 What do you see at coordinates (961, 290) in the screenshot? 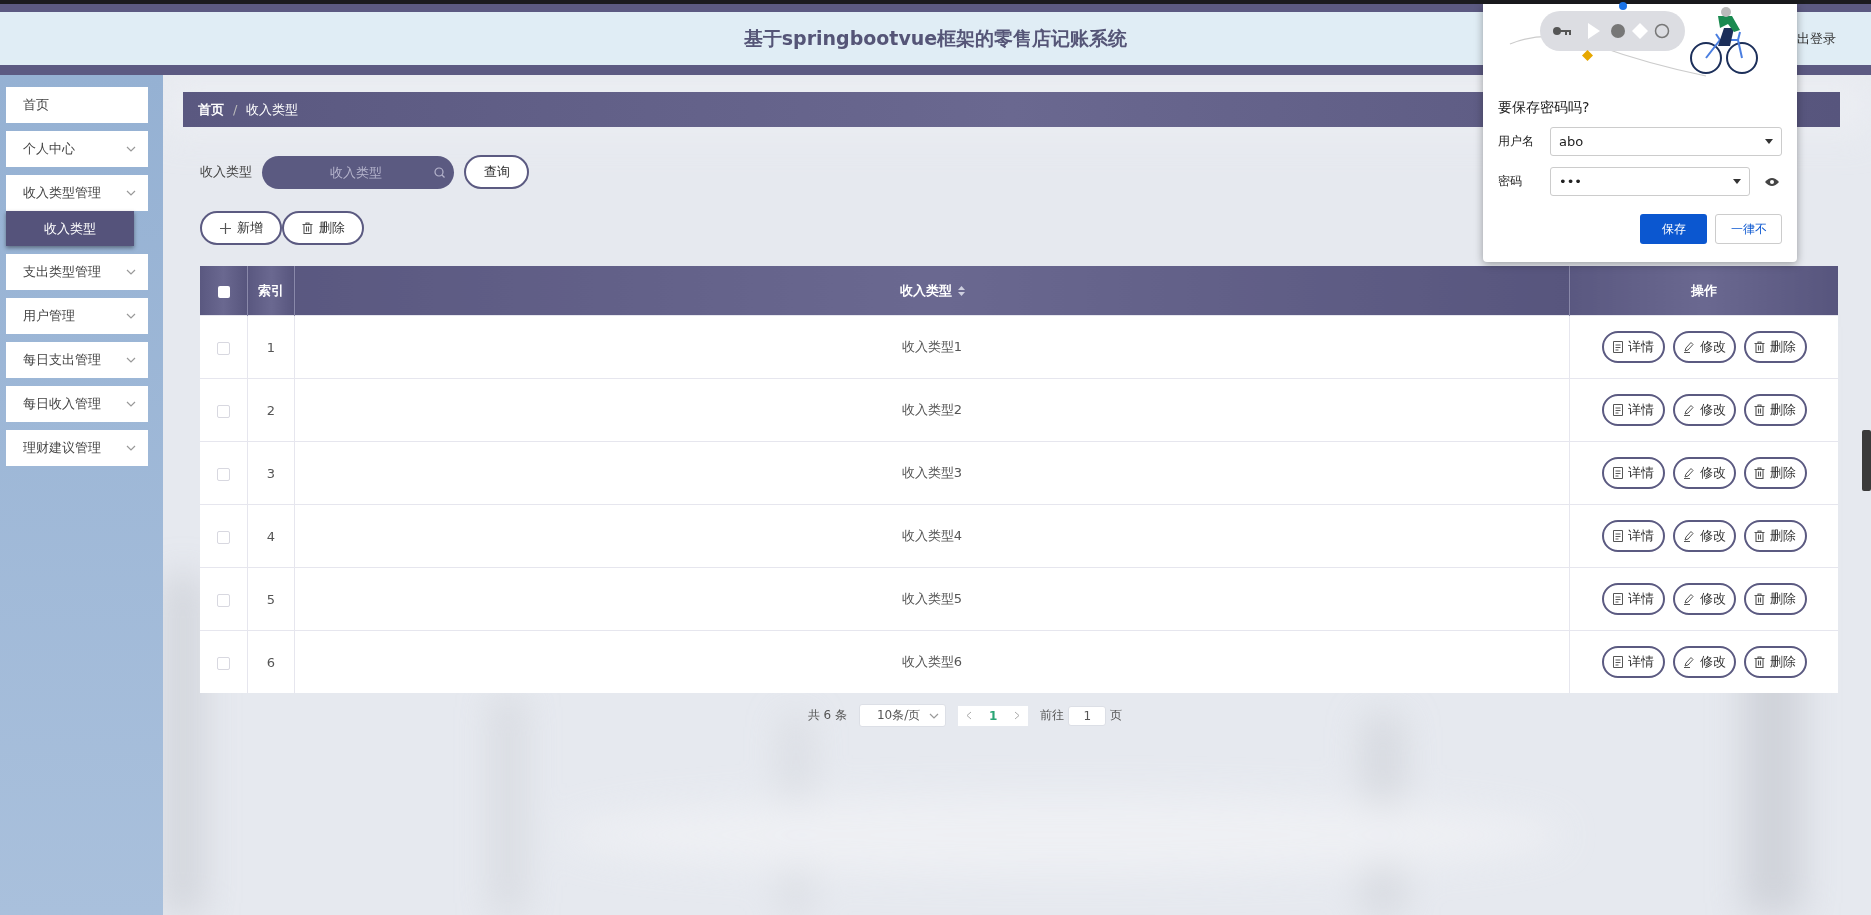
I see `sort-icon` at bounding box center [961, 290].